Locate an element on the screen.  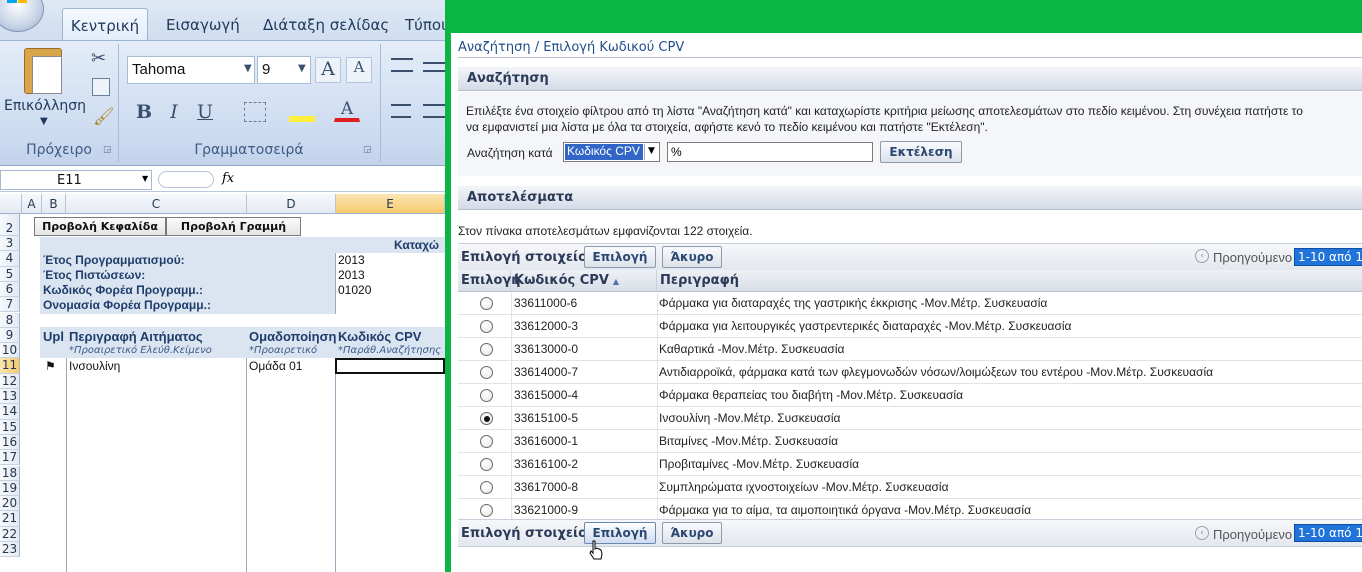
align-top-icon is located at coordinates (402, 65).